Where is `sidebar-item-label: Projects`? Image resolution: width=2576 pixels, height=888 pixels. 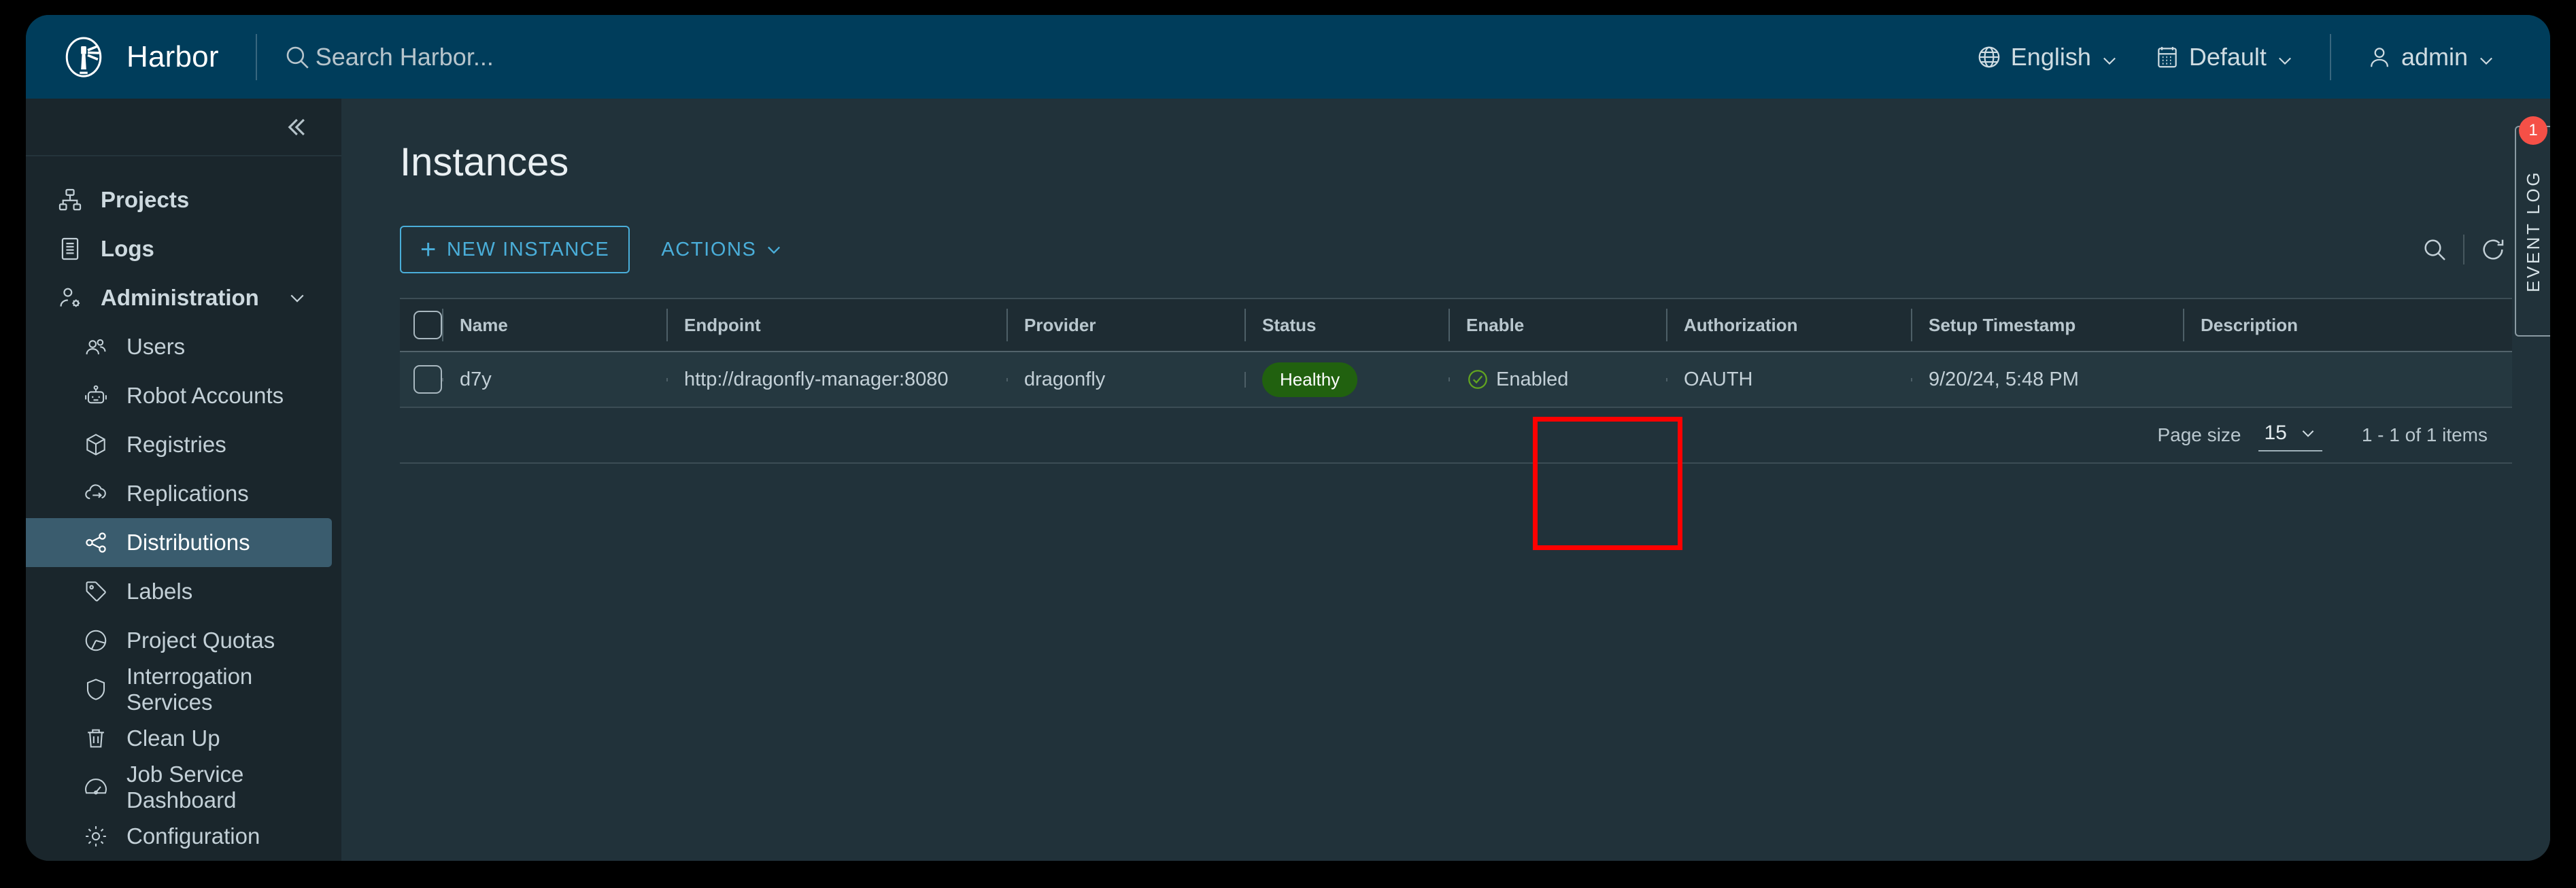
sidebar-item-label: Projects is located at coordinates (145, 199).